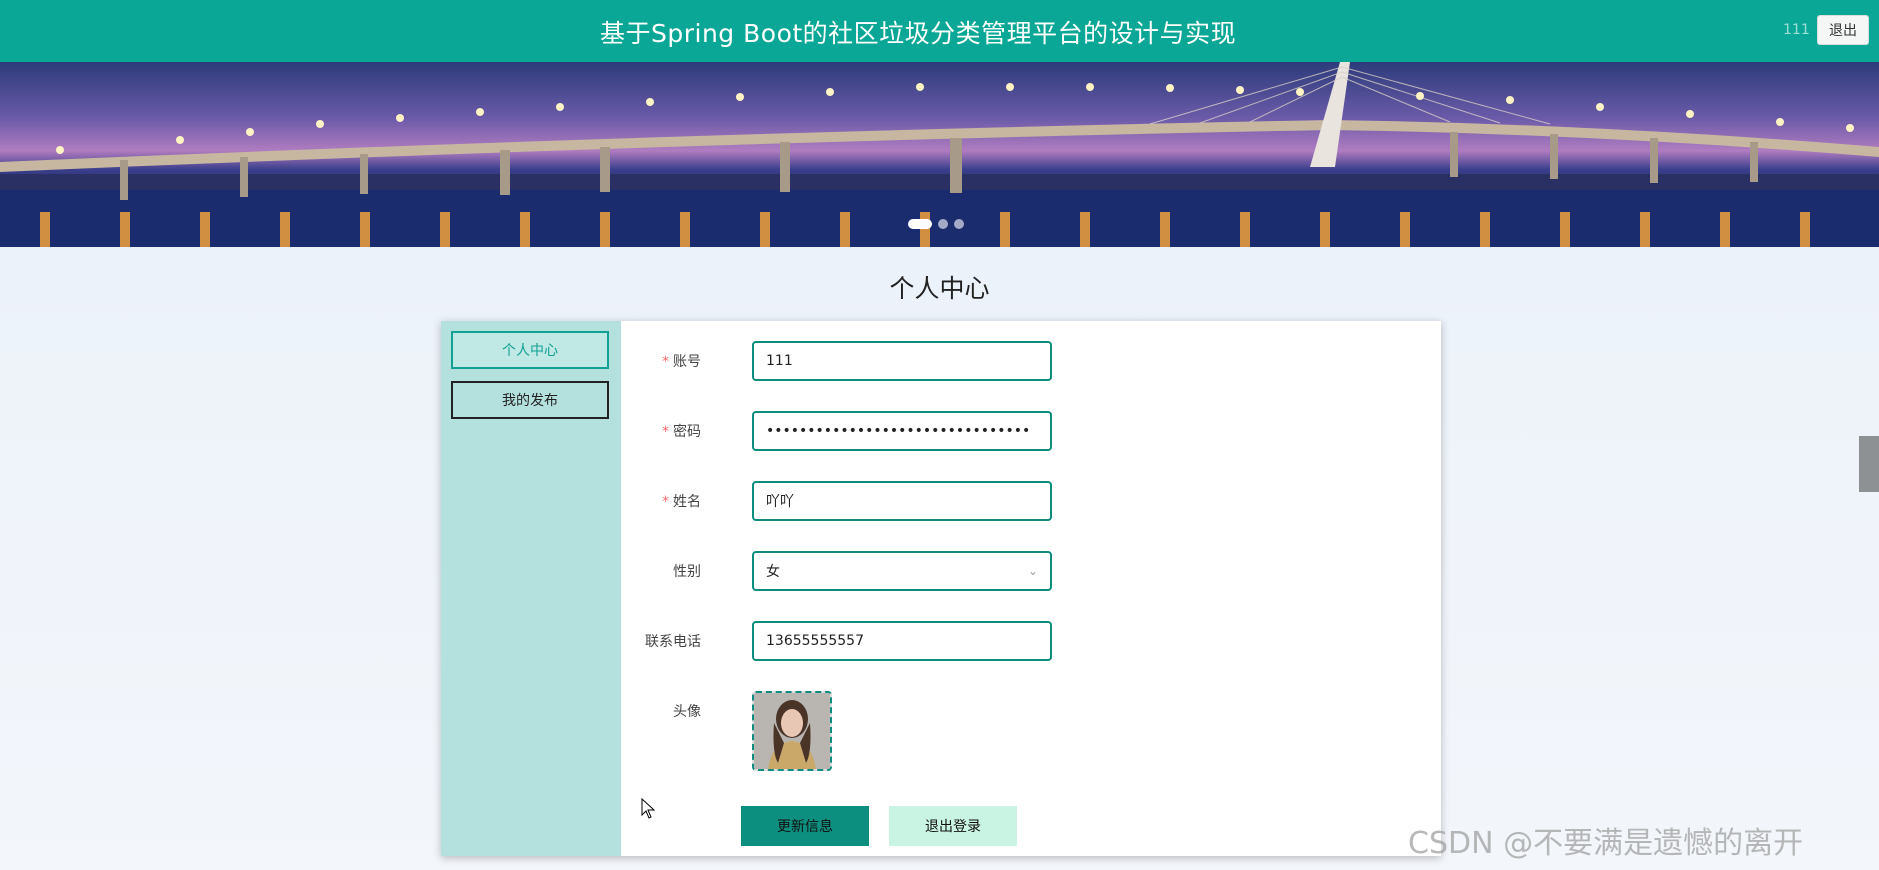  I want to click on header-logout-button: 退出, so click(1843, 30).